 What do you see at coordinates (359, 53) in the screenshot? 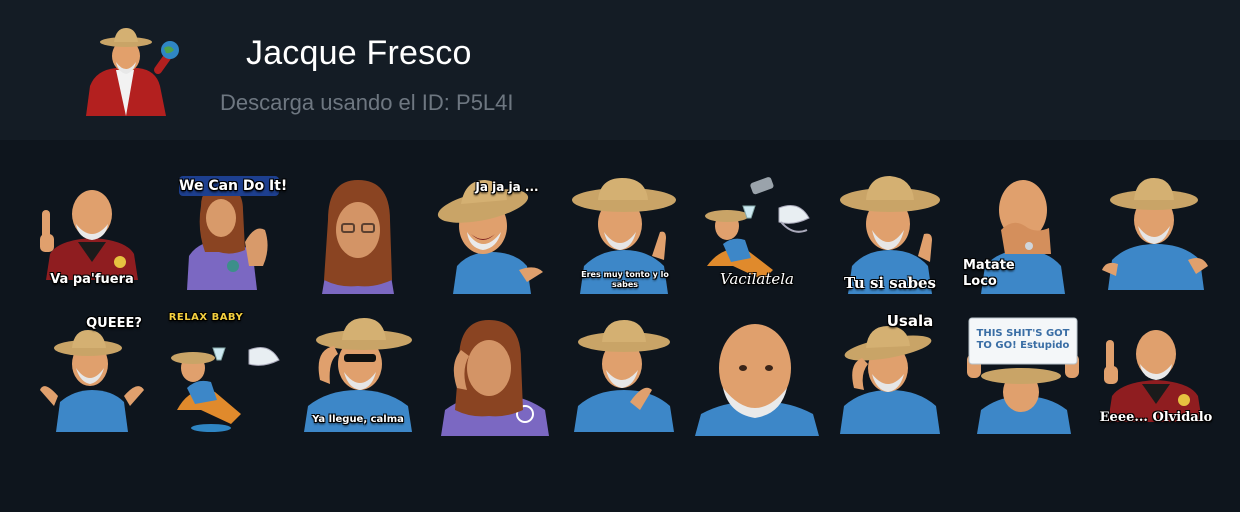
I see `pack-title: Jacque Fresco` at bounding box center [359, 53].